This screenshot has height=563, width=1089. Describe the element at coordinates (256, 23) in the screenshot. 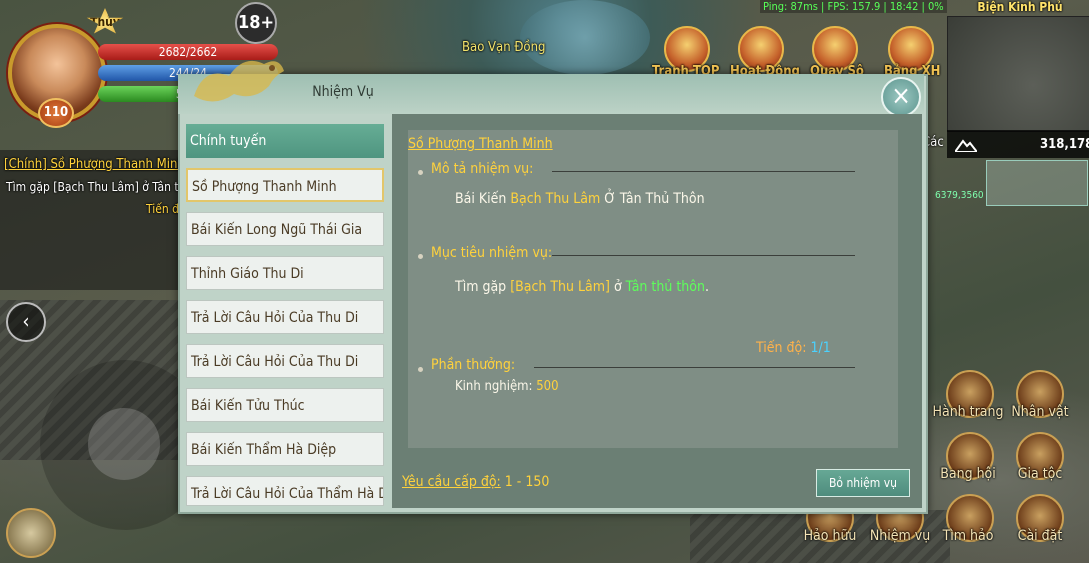

I see `age-rating-badge: 18+` at that location.